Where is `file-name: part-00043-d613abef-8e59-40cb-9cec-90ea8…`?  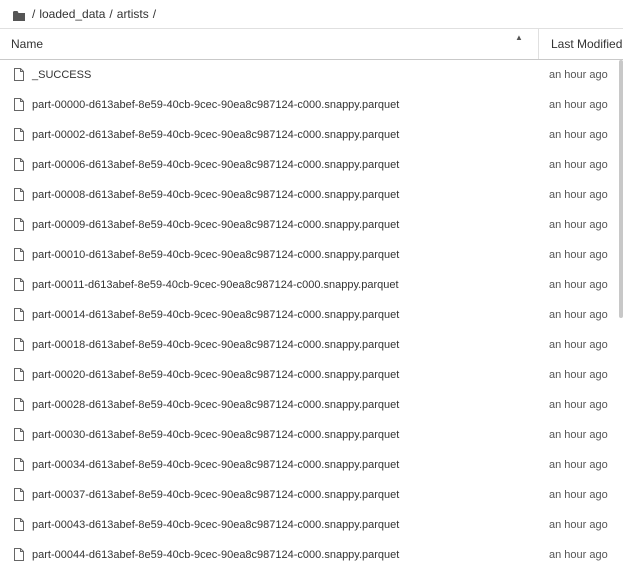
file-name: part-00043-d613abef-8e59-40cb-9cec-90ea8… is located at coordinates (215, 525).